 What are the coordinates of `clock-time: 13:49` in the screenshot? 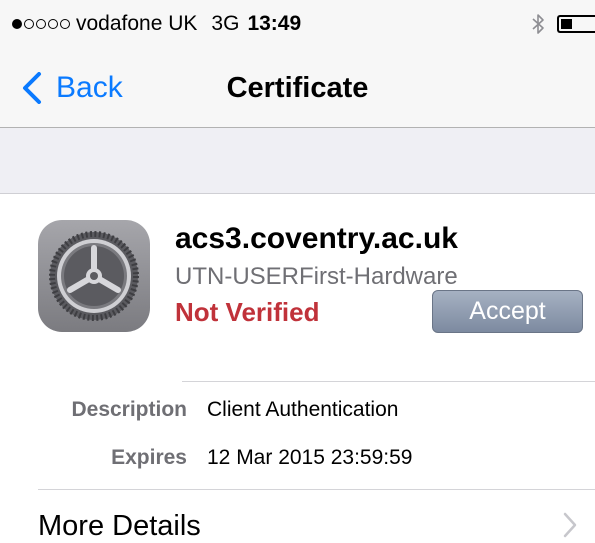 It's located at (274, 23).